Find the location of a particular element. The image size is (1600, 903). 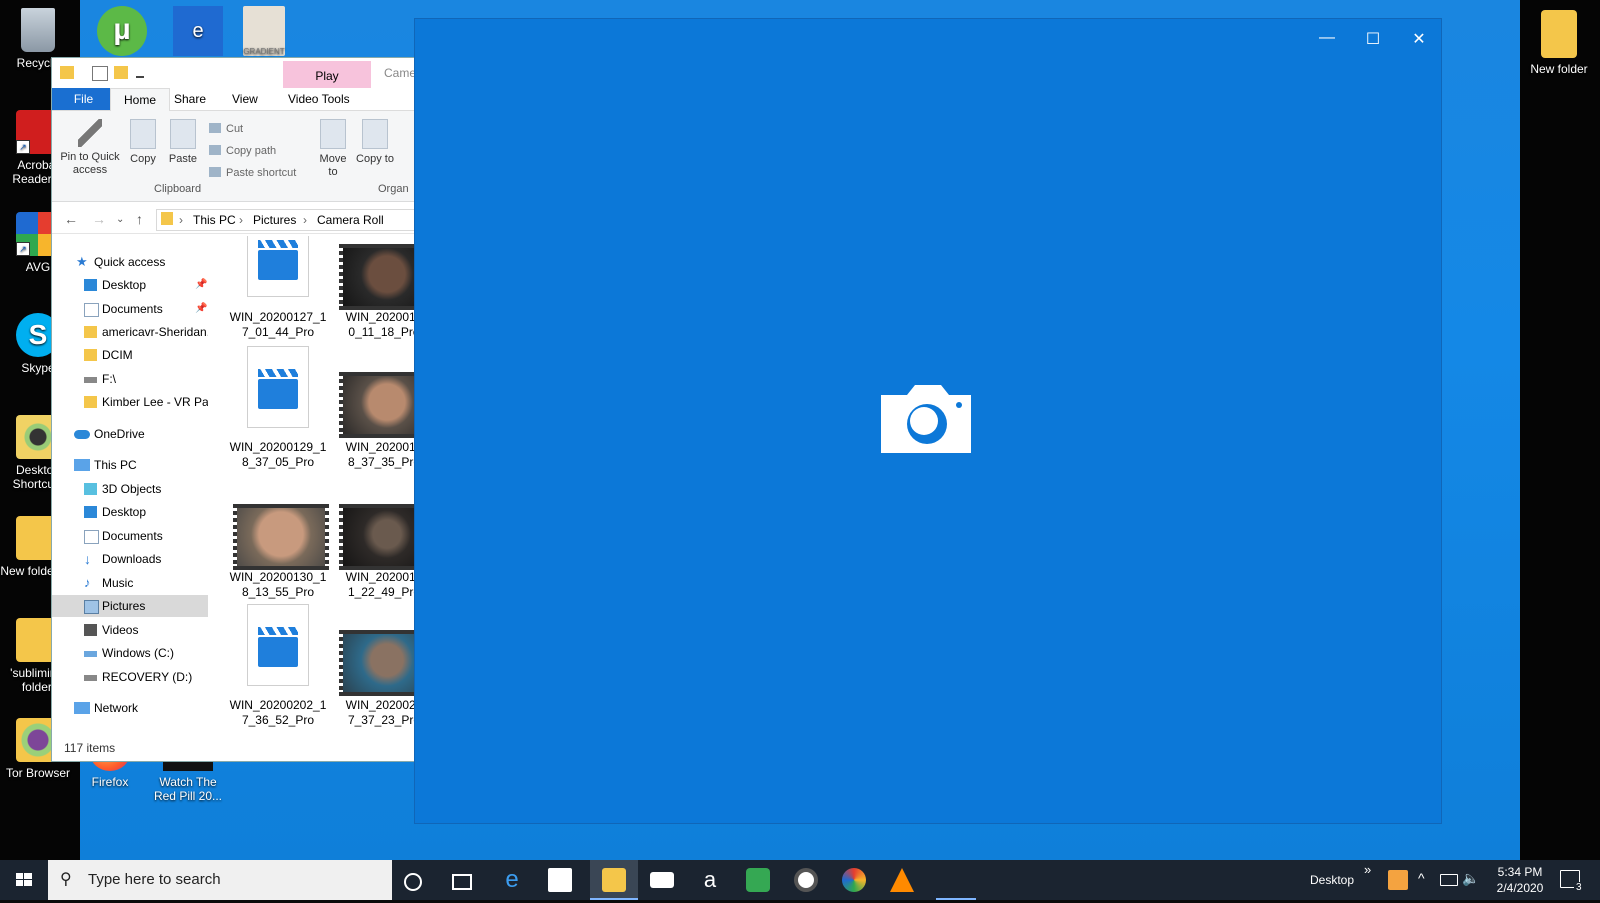

copy-to-button: Copy to is located at coordinates (375, 142).